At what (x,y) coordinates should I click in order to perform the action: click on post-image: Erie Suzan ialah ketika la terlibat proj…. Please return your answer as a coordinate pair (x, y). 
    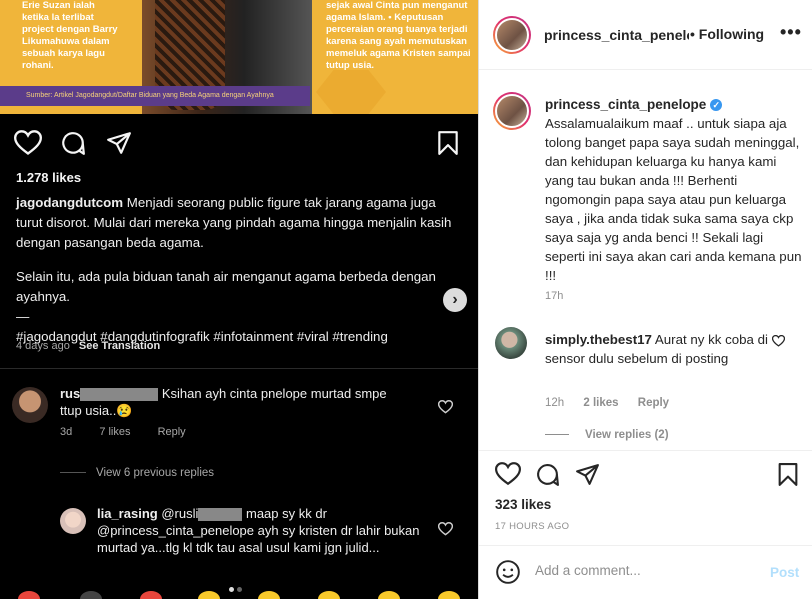
    Looking at the image, I should click on (239, 57).